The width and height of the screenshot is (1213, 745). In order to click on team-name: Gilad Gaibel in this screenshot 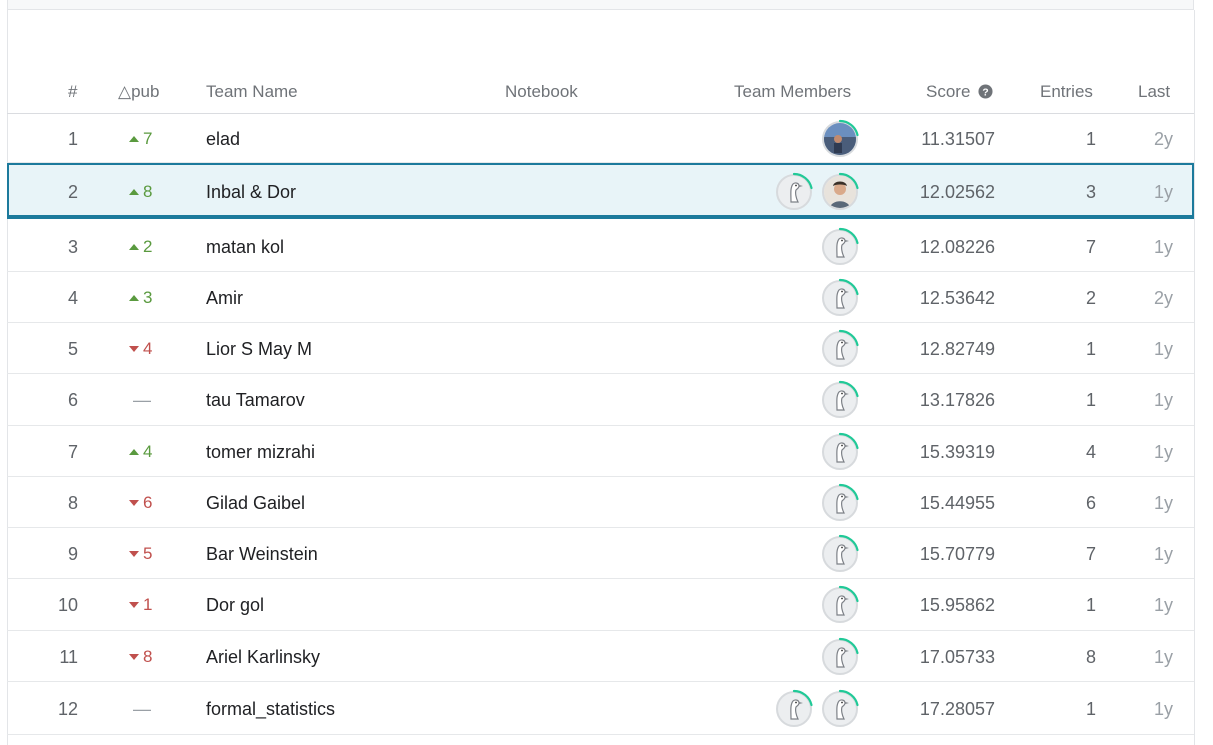, I will do `click(255, 503)`.